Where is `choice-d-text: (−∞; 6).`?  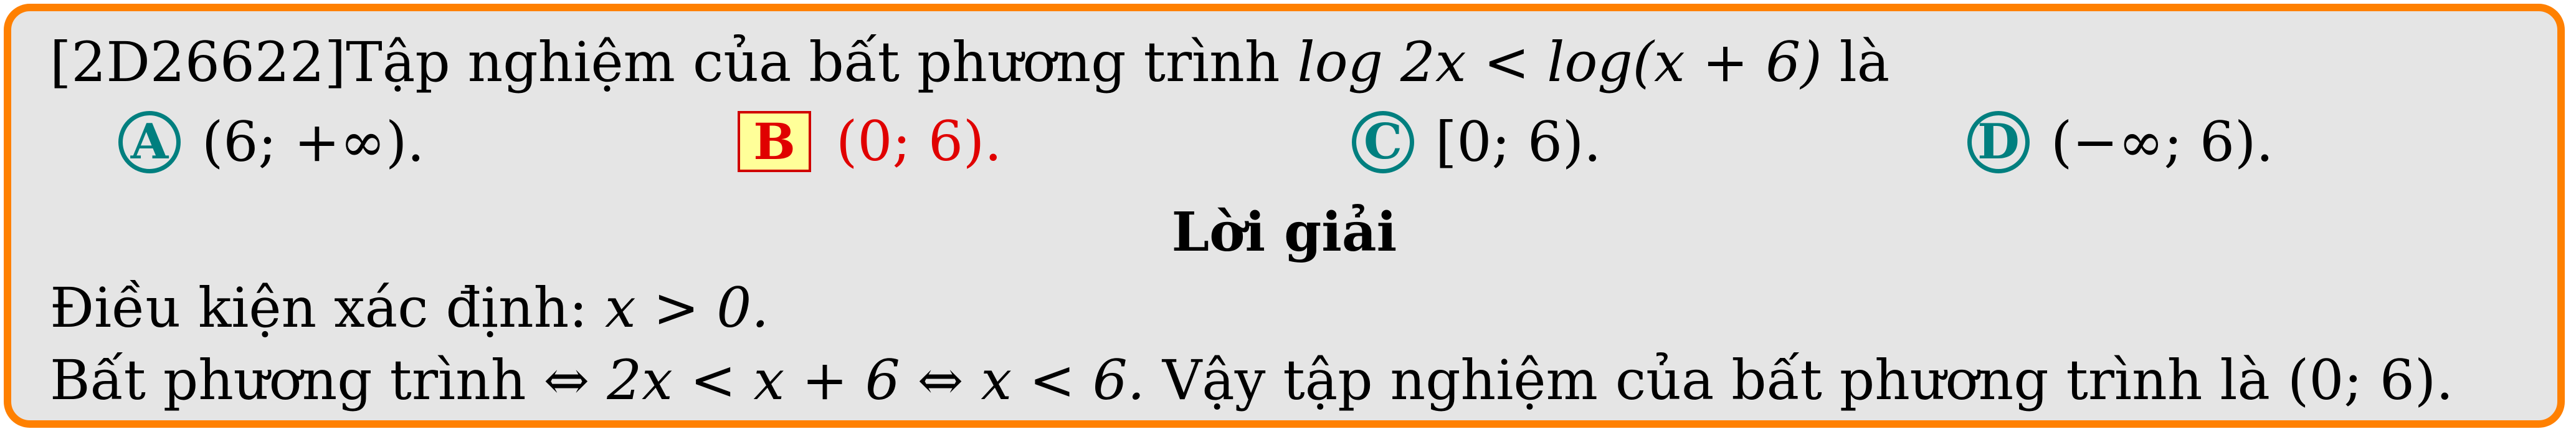
choice-d-text: (−∞; 6). is located at coordinates (2162, 142).